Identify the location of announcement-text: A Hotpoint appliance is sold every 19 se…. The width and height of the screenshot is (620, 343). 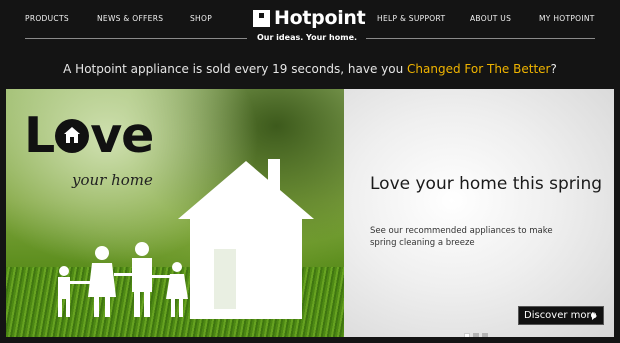
(235, 69).